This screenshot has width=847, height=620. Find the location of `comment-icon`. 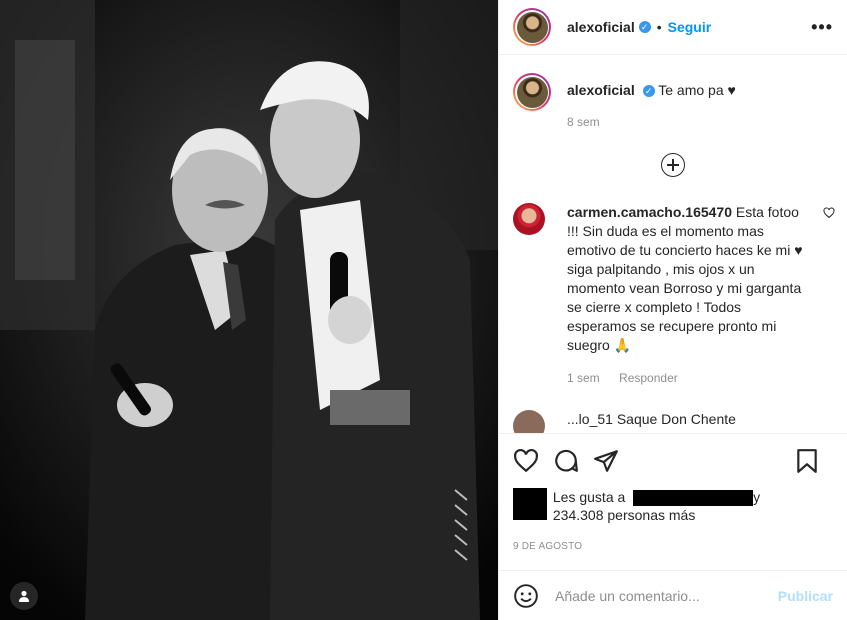

comment-icon is located at coordinates (566, 460).